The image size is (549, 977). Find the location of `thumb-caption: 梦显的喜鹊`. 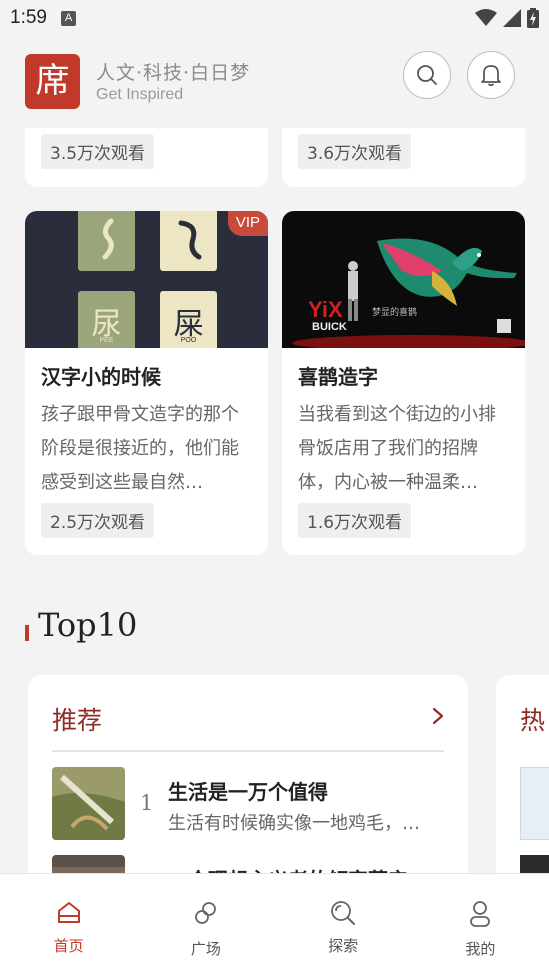

thumb-caption: 梦显的喜鹊 is located at coordinates (395, 313).